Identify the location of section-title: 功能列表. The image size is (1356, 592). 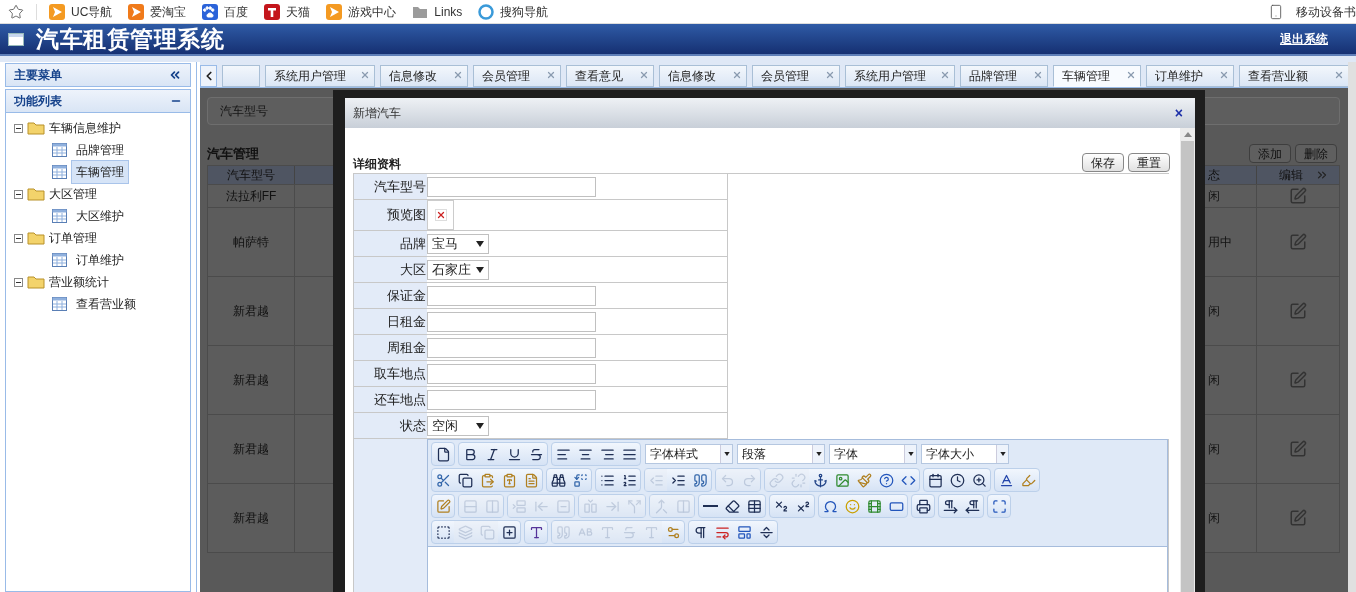
(38, 101).